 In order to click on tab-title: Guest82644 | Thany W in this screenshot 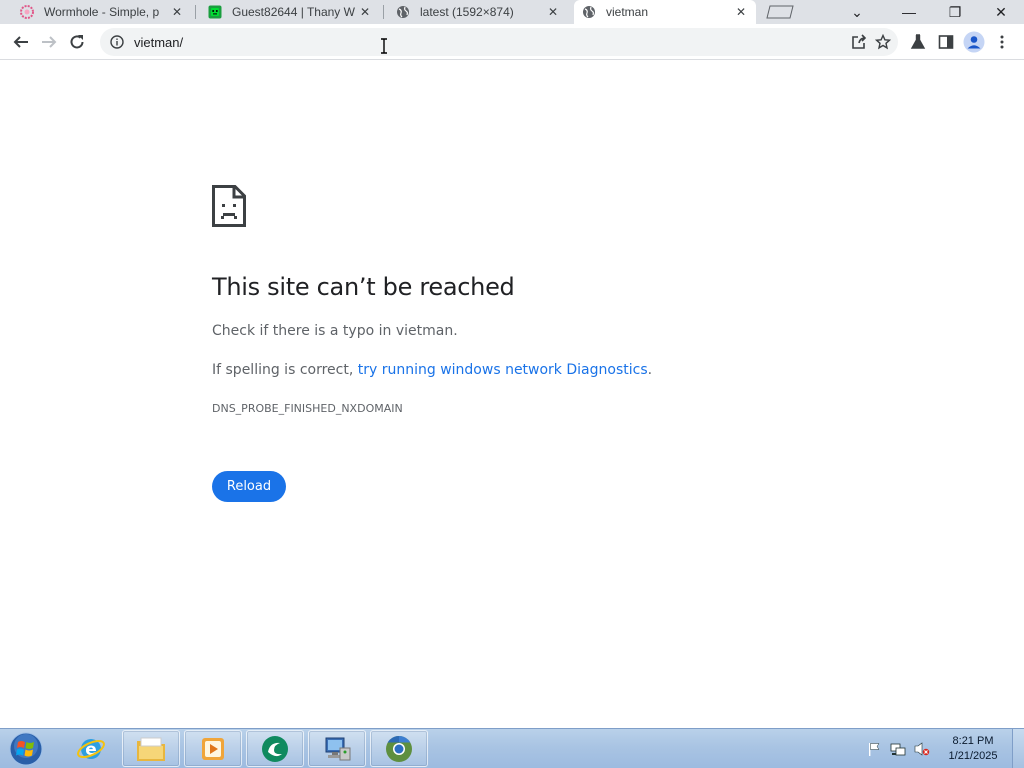, I will do `click(293, 12)`.